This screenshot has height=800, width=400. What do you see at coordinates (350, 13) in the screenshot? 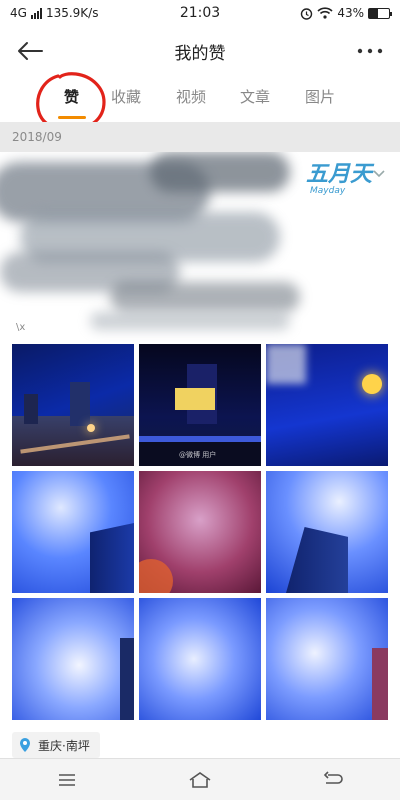
I see `battery-percent: 43%` at bounding box center [350, 13].